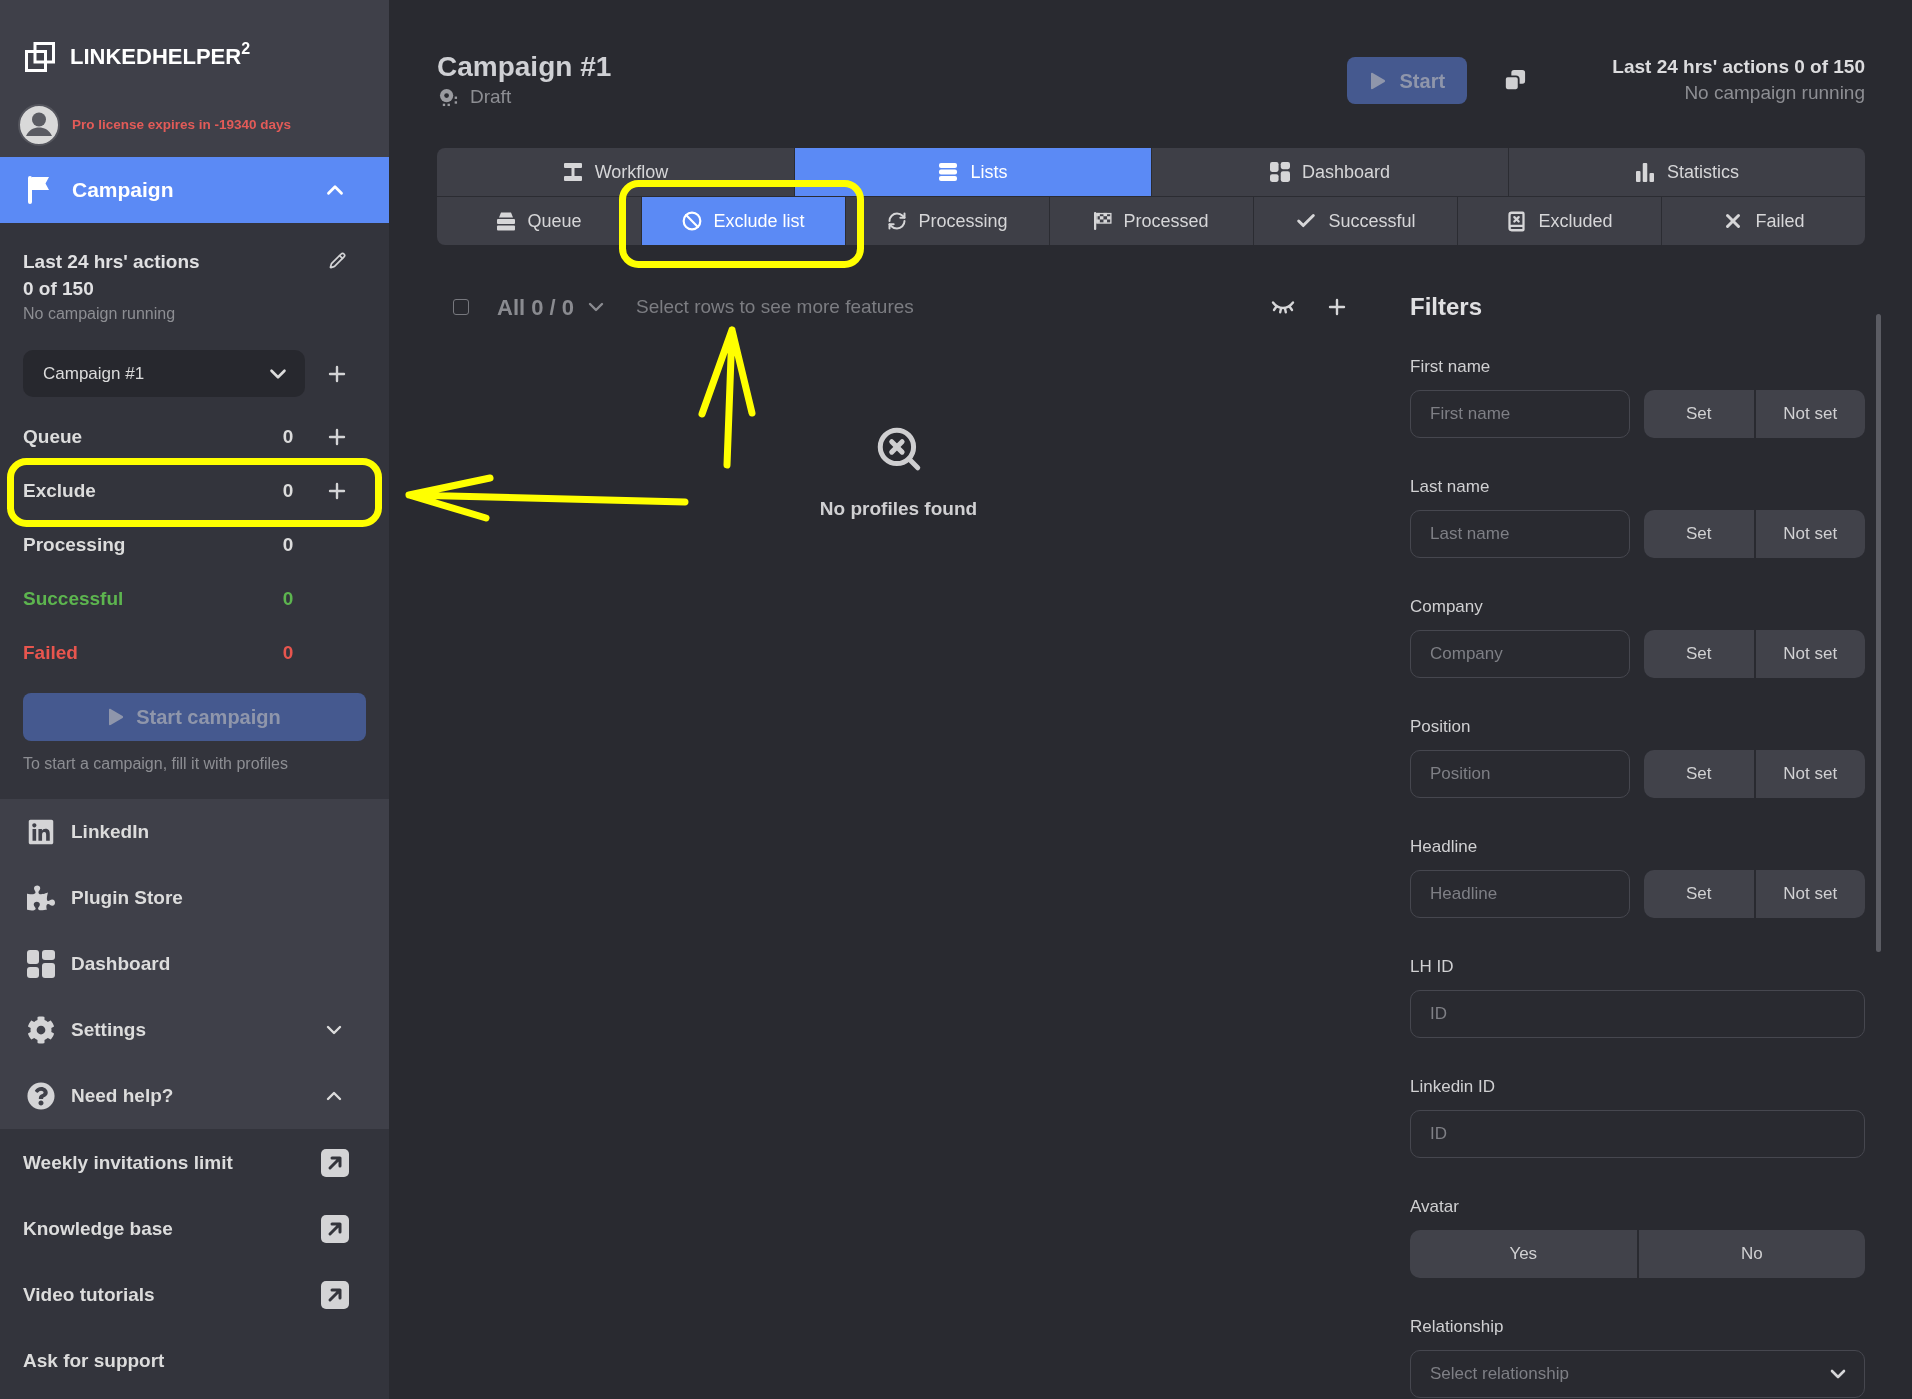 This screenshot has width=1912, height=1399. I want to click on filter-label: Headline, so click(1444, 847).